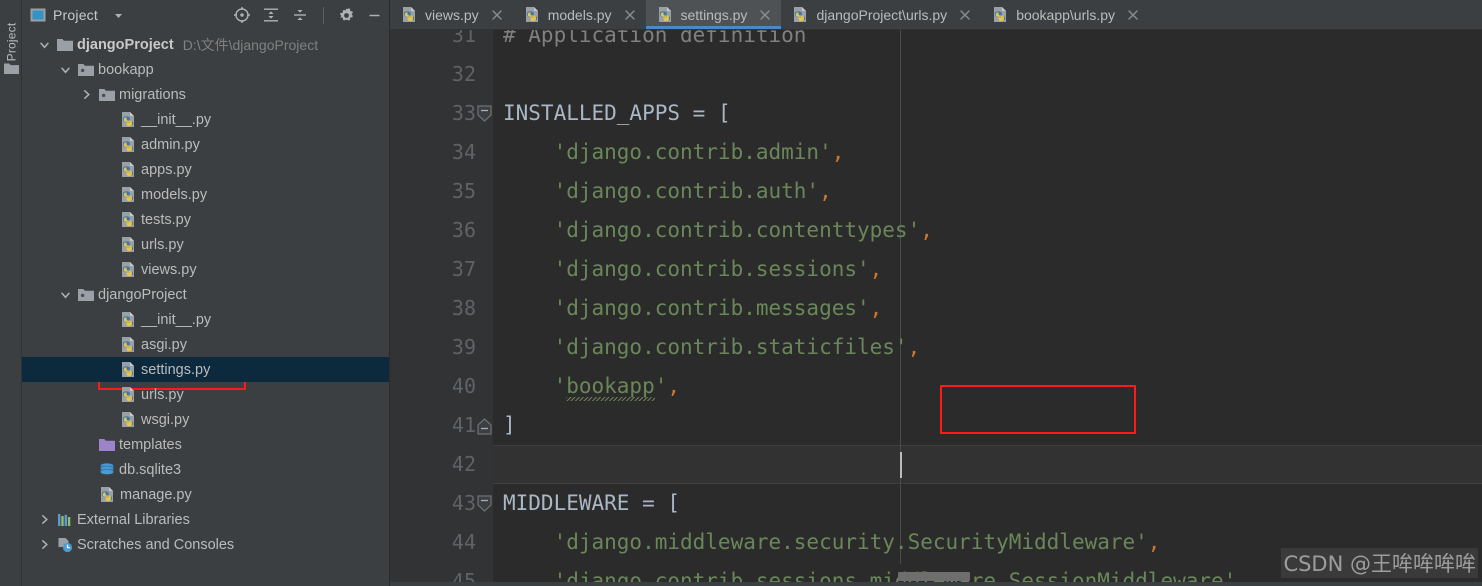  What do you see at coordinates (451, 14) in the screenshot?
I see `editor-tab-views-py: views.py` at bounding box center [451, 14].